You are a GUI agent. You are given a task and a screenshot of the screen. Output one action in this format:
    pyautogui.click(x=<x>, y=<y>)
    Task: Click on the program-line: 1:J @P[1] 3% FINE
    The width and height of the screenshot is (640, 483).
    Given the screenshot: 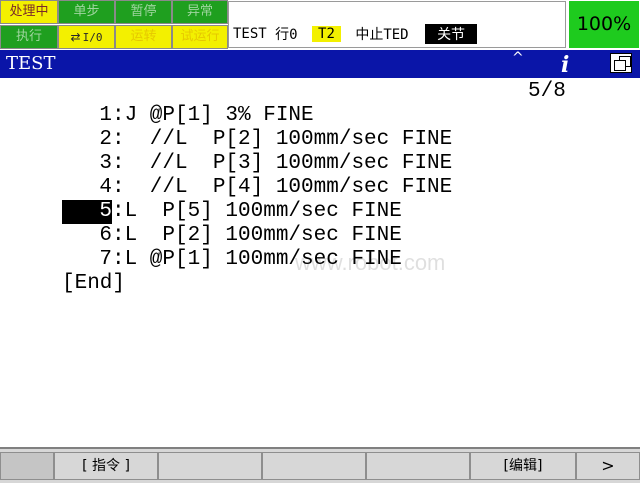 What is the action you would take?
    pyautogui.click(x=188, y=116)
    